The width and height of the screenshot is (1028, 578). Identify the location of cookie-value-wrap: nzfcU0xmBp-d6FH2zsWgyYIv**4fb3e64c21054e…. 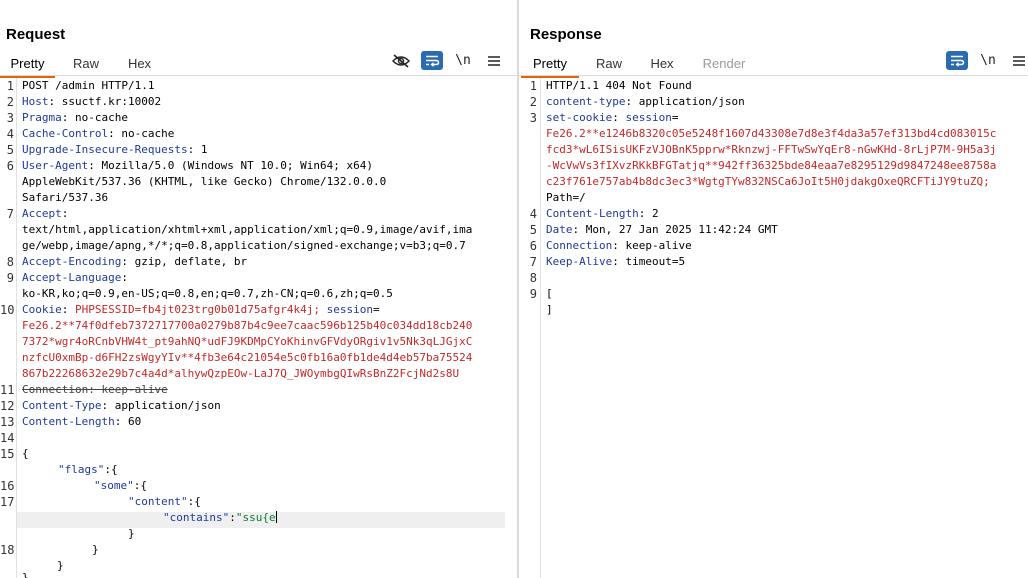
(247, 357).